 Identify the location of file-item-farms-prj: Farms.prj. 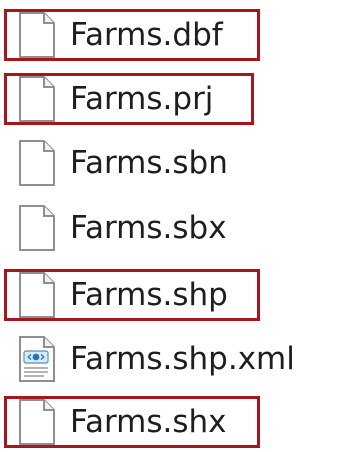
(129, 99).